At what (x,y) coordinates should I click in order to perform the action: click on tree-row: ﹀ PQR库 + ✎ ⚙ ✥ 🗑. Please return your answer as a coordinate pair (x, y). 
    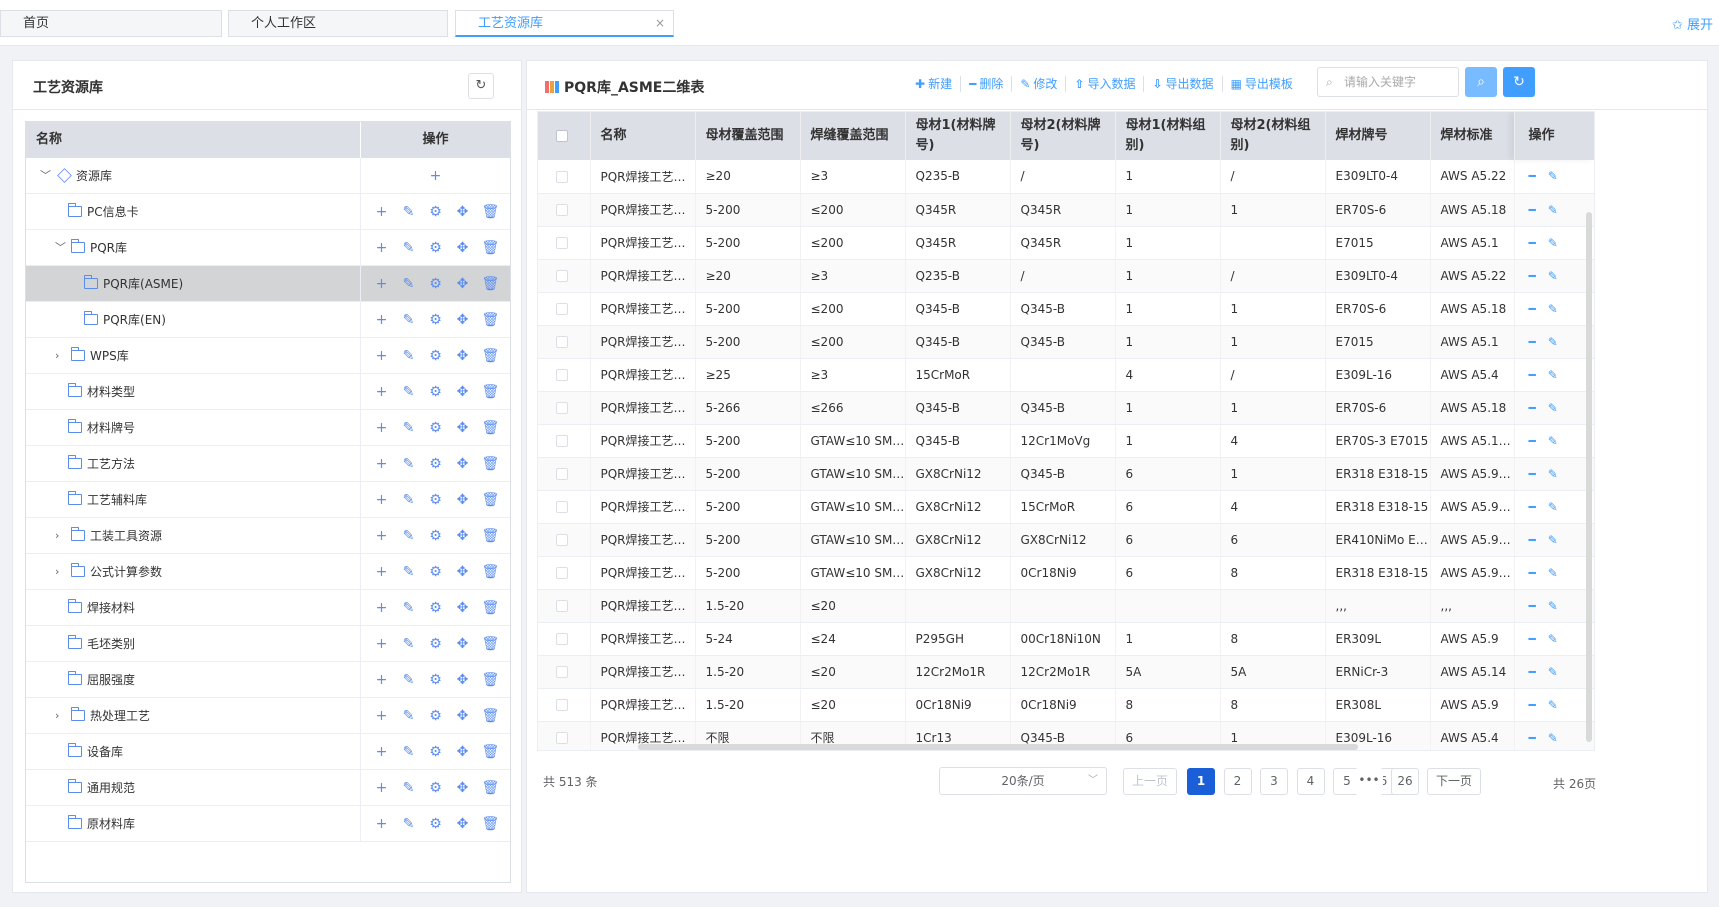
    Looking at the image, I should click on (268, 248).